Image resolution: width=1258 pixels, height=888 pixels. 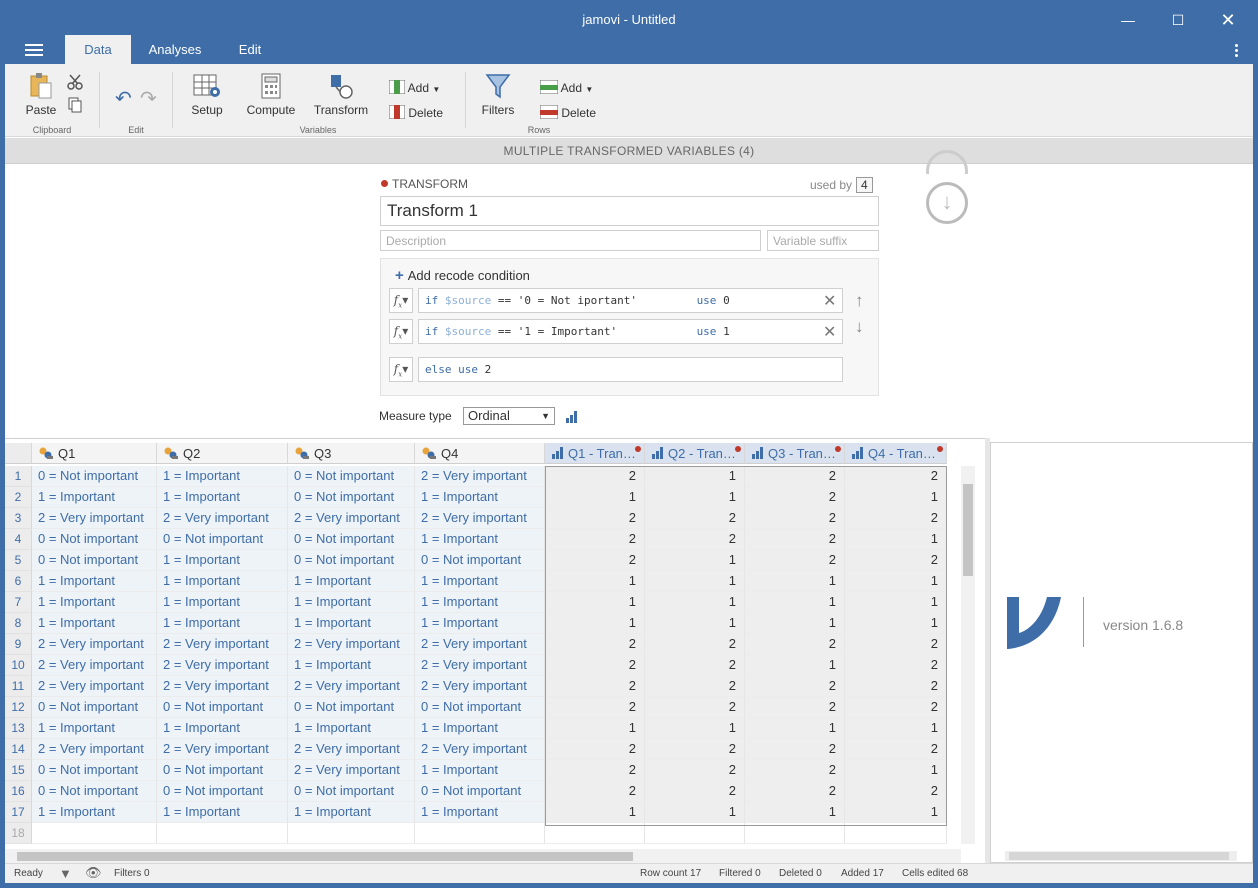 What do you see at coordinates (75, 82) in the screenshot?
I see `cut-icon` at bounding box center [75, 82].